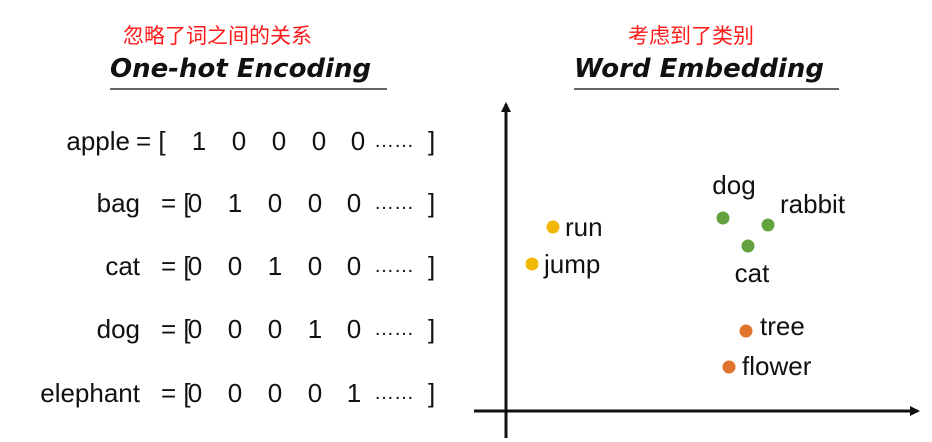  What do you see at coordinates (571, 264) in the screenshot?
I see `point-label: jump` at bounding box center [571, 264].